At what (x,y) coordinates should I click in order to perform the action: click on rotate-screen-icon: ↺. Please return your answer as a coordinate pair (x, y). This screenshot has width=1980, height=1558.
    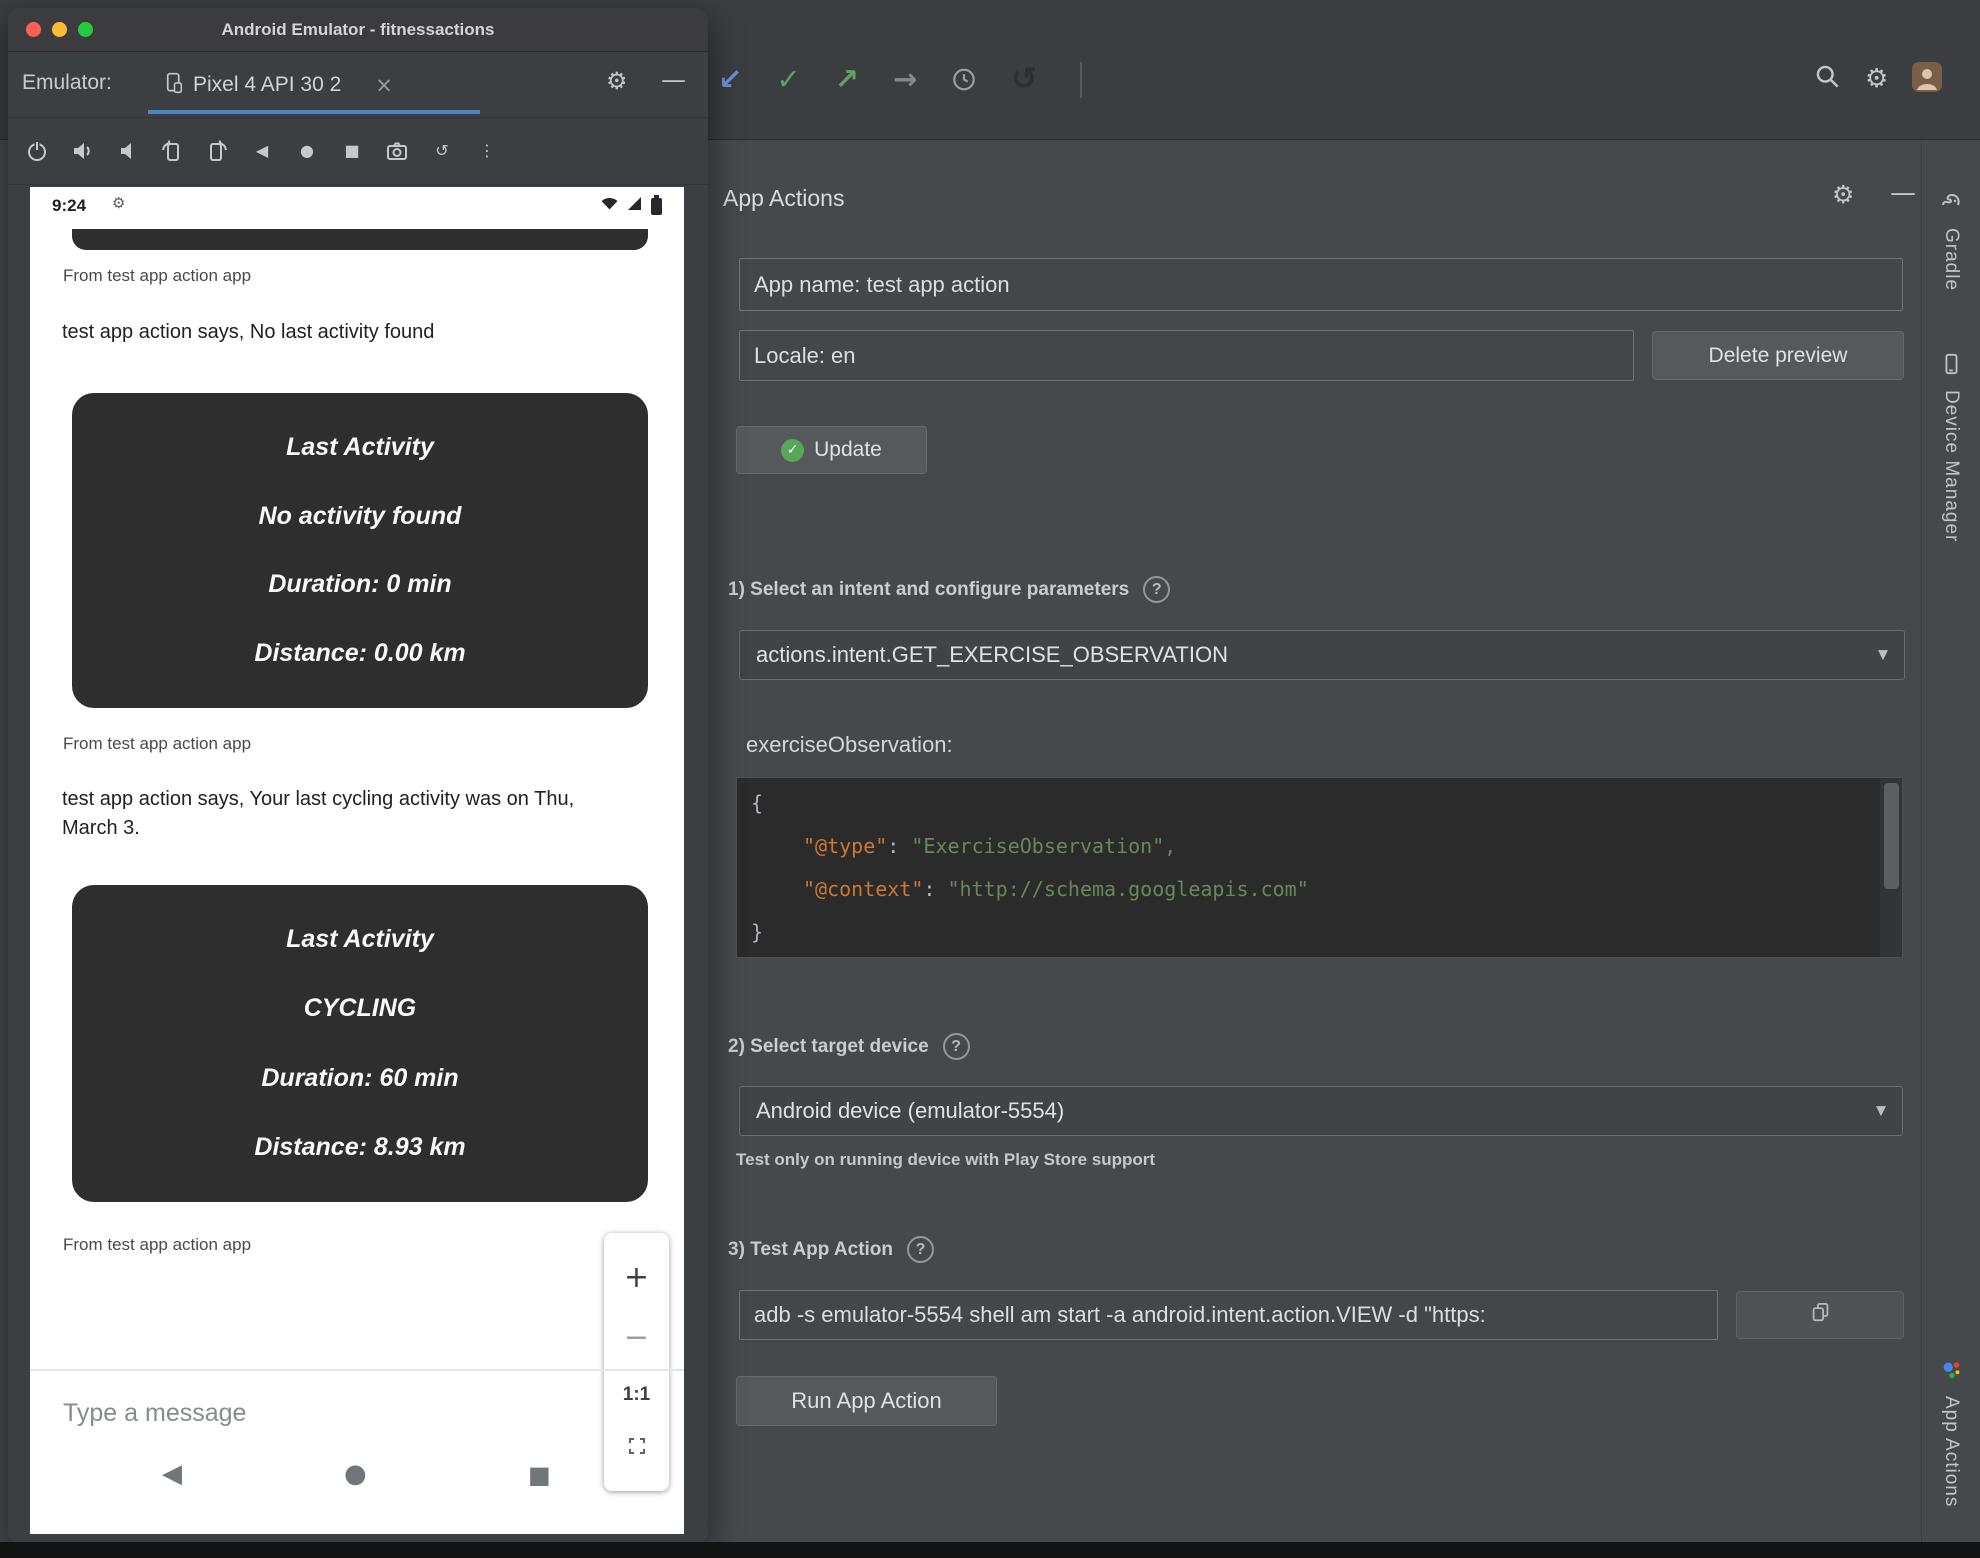
    Looking at the image, I should click on (442, 151).